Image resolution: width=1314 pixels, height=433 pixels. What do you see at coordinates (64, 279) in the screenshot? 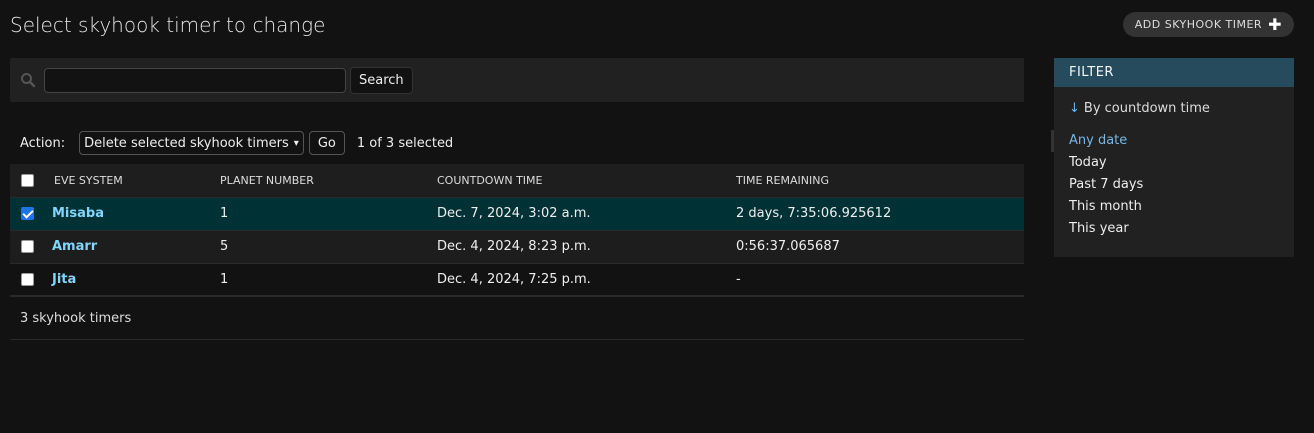
I see `eve-system-link: Jita` at bounding box center [64, 279].